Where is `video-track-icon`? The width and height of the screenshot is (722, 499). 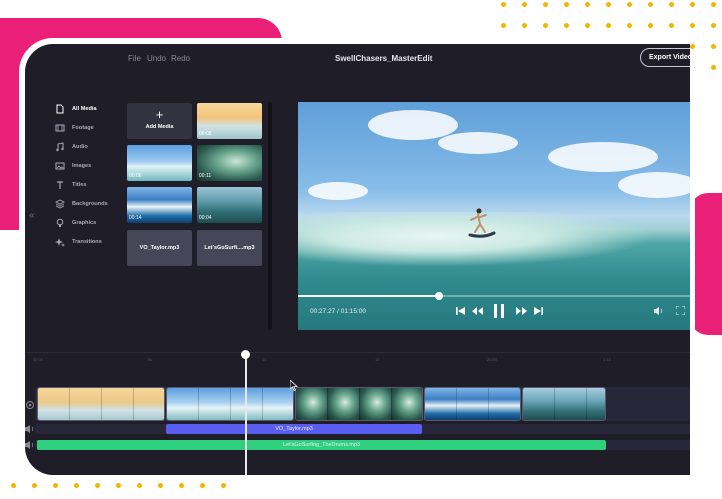
video-track-icon is located at coordinates (30, 405).